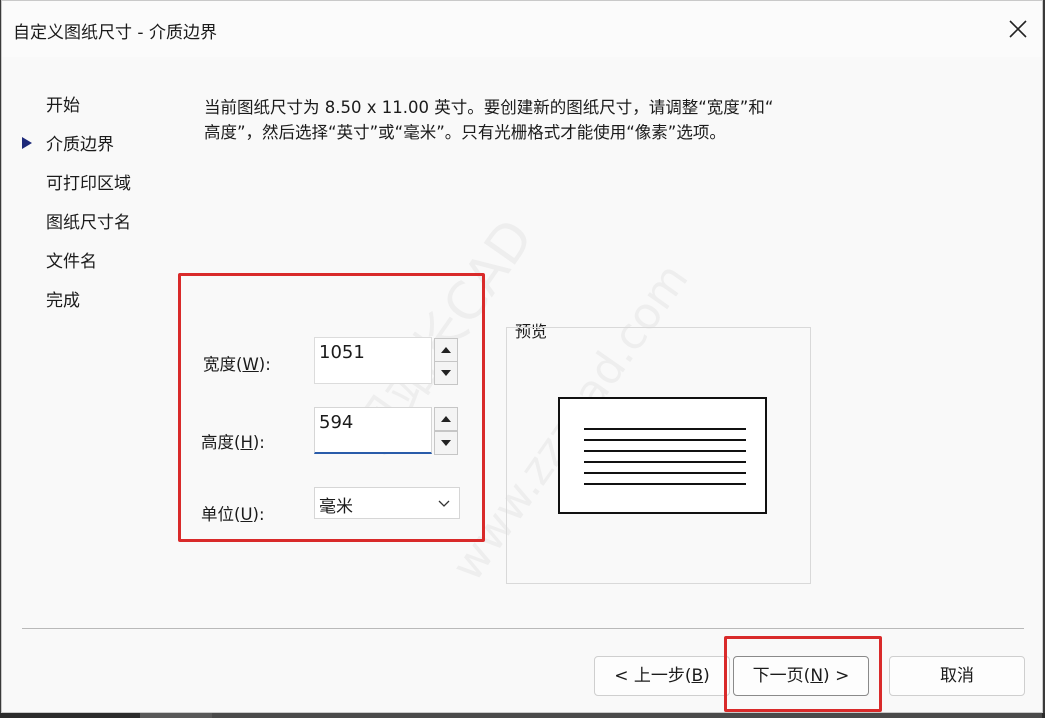 This screenshot has height=718, width=1045. What do you see at coordinates (662, 455) in the screenshot?
I see `preview-paper` at bounding box center [662, 455].